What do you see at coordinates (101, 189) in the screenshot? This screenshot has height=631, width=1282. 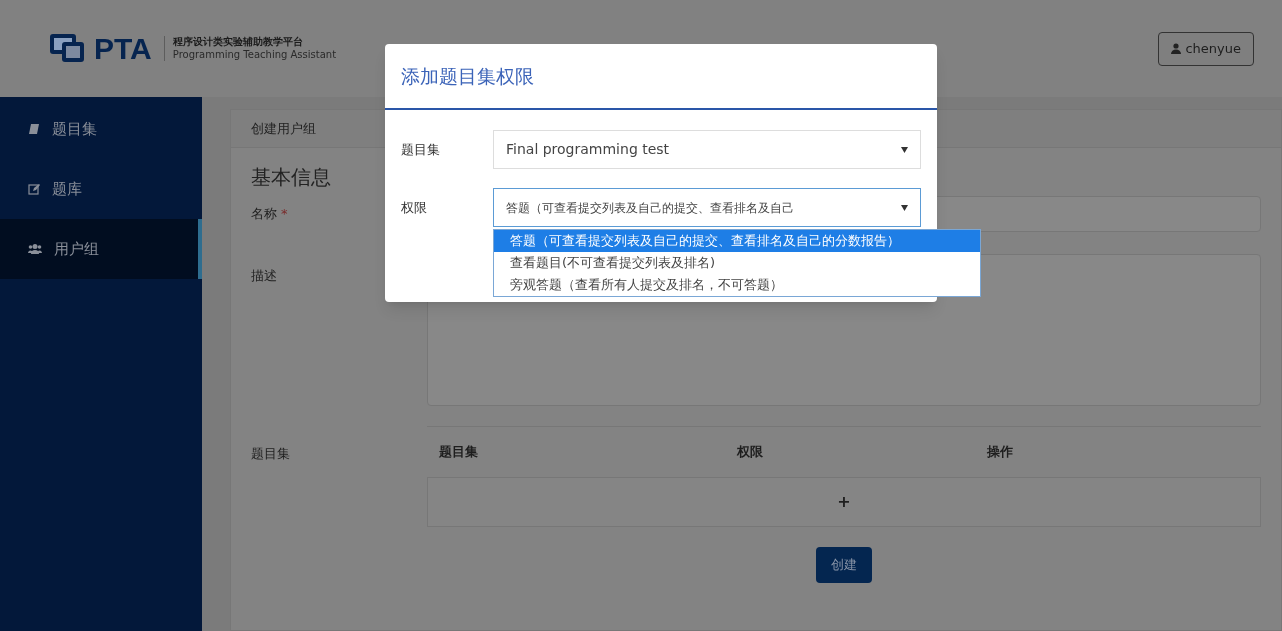 I see `sidebar-item: 题库` at bounding box center [101, 189].